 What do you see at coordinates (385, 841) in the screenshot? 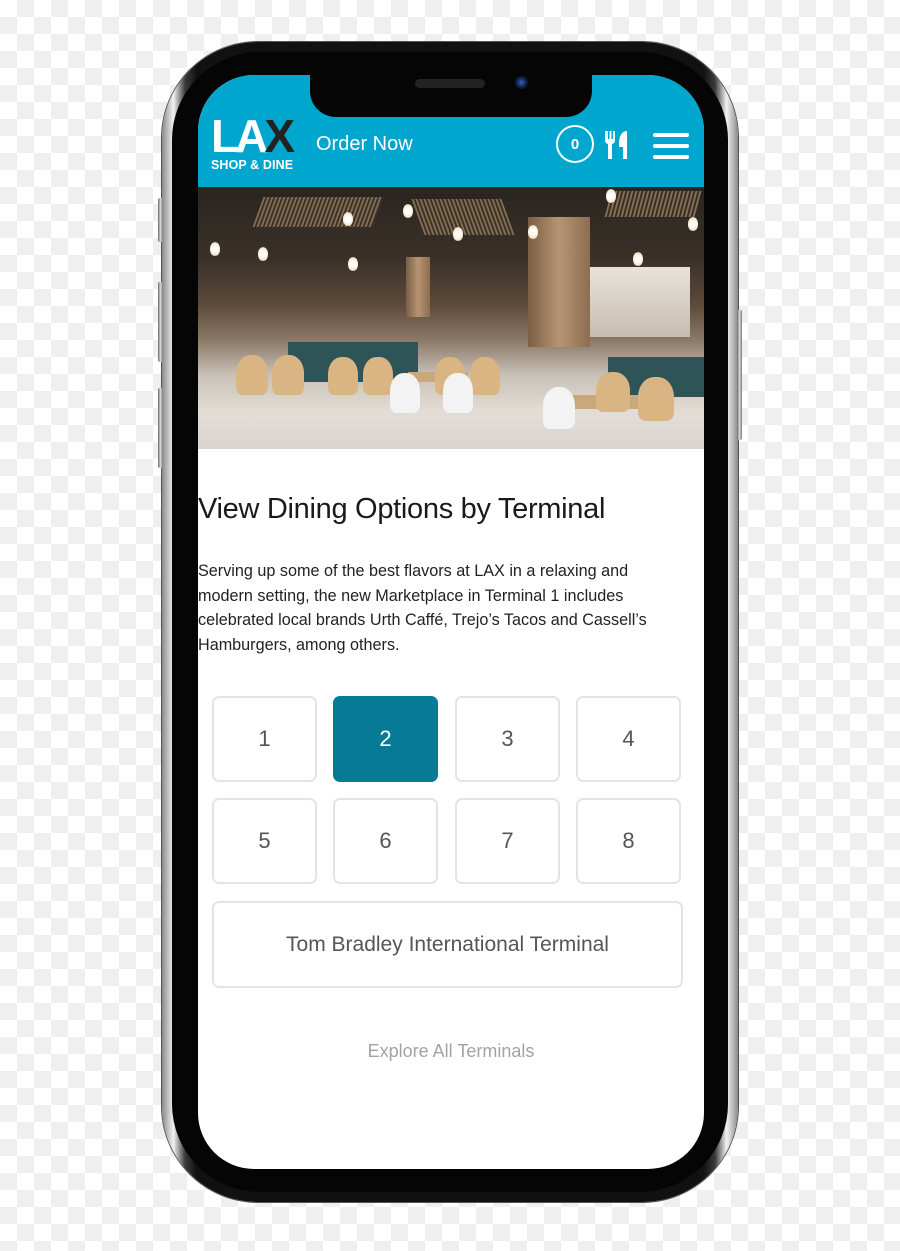
I see `terminal-6-button: 6` at bounding box center [385, 841].